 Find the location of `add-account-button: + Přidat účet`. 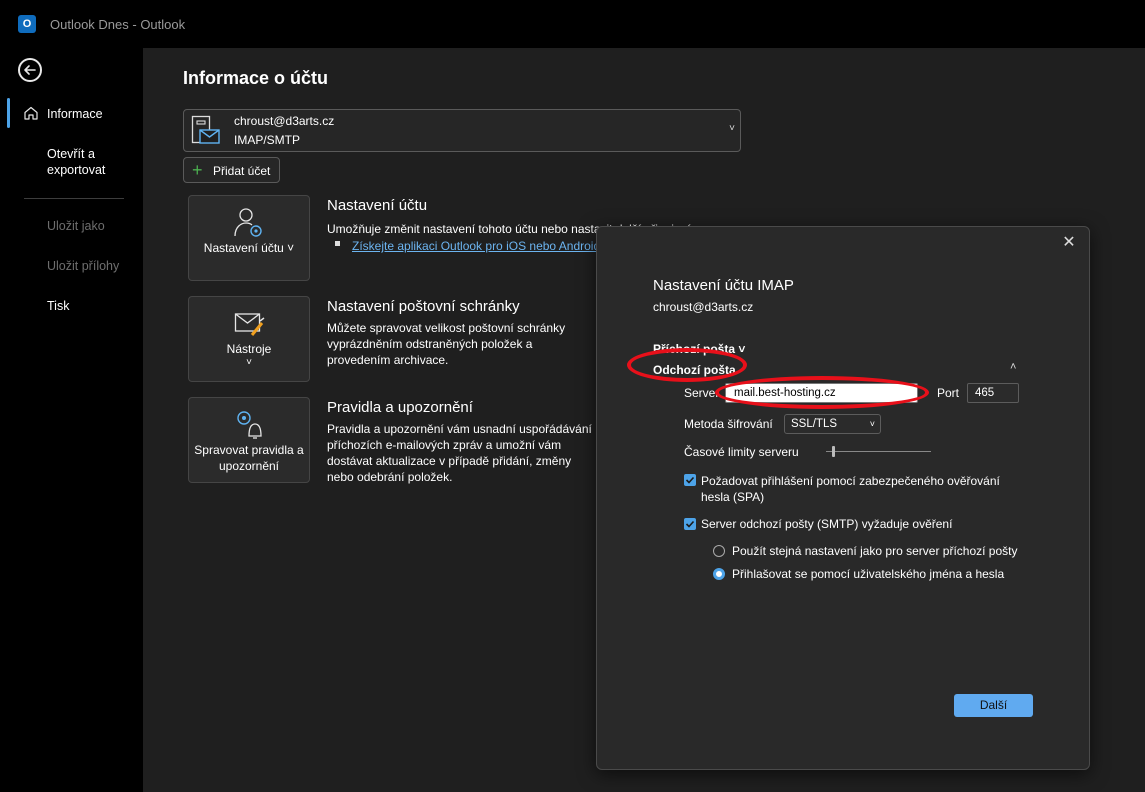

add-account-button: + Přidat účet is located at coordinates (231, 170).